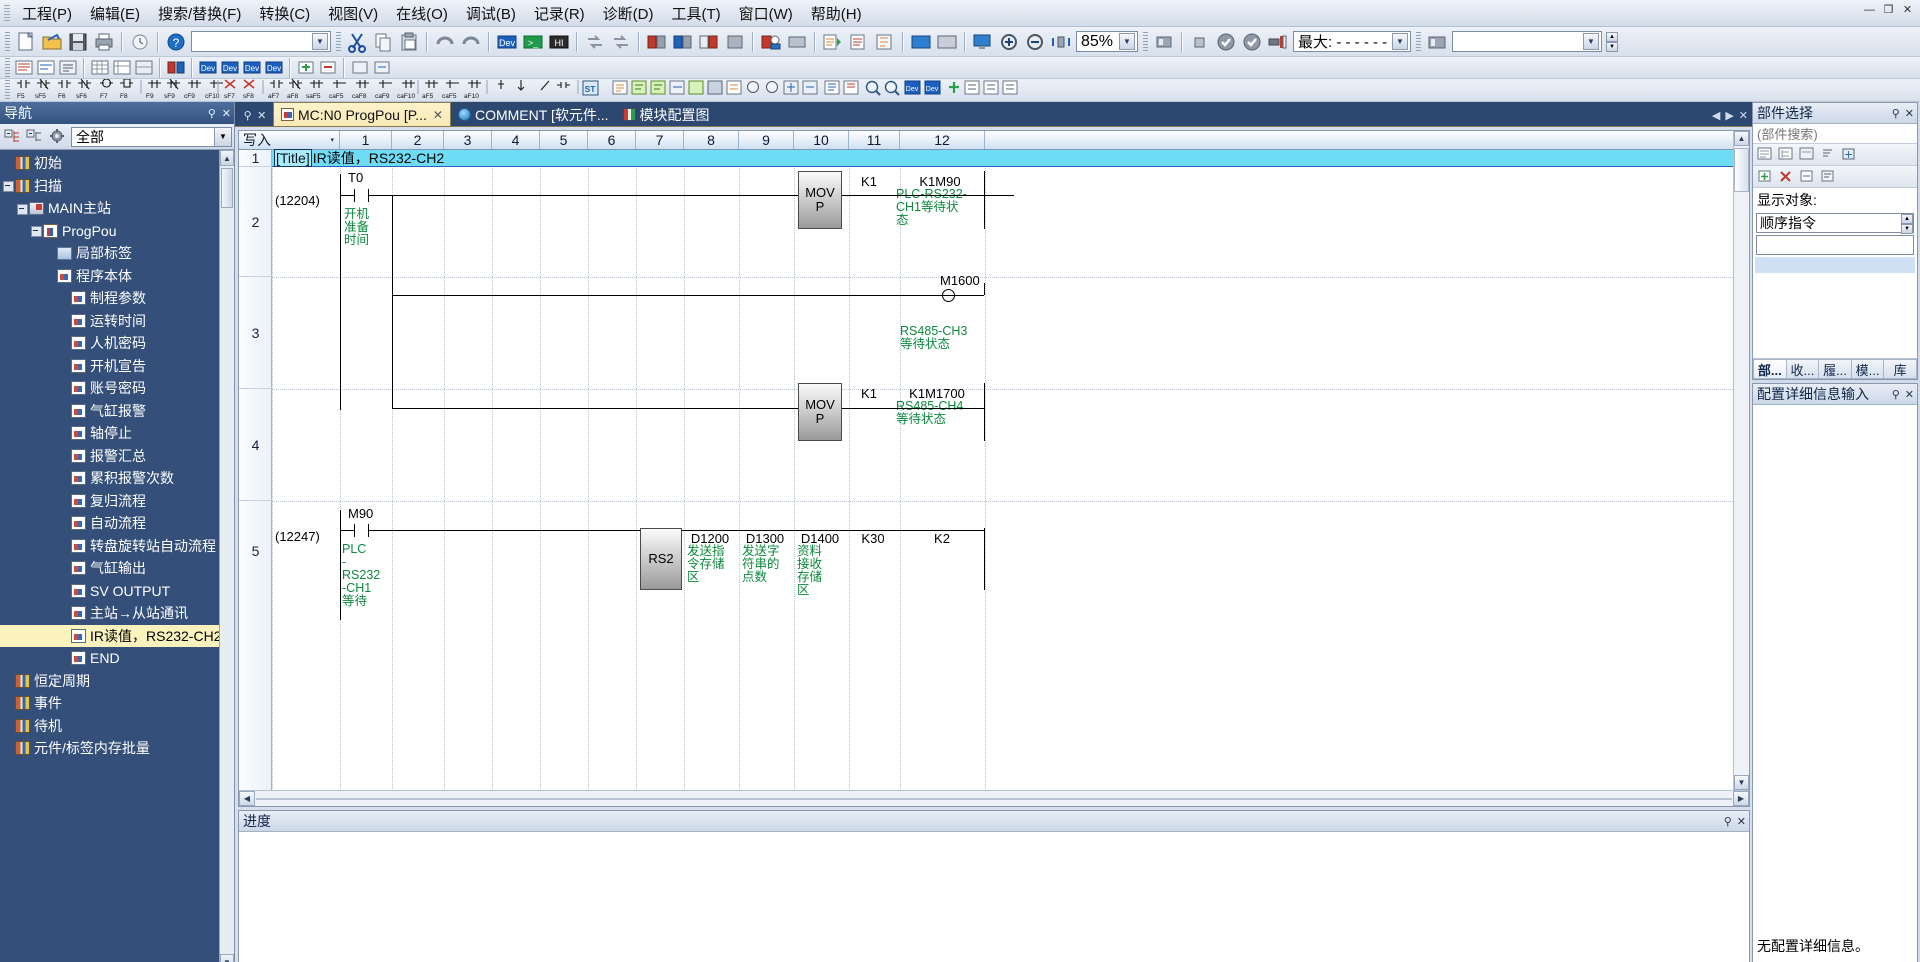 Image resolution: width=1920 pixels, height=962 pixels. Describe the element at coordinates (117, 366) in the screenshot. I see `sidebar-item-9: 开机宣告` at that location.